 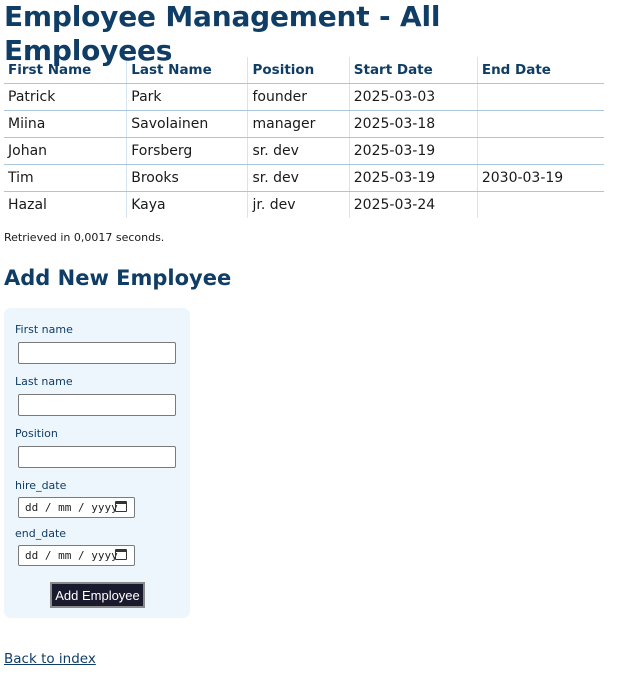 I want to click on table-row: Tim Brooks sr. dev 2025-03-19 2030-03-19, so click(x=304, y=178).